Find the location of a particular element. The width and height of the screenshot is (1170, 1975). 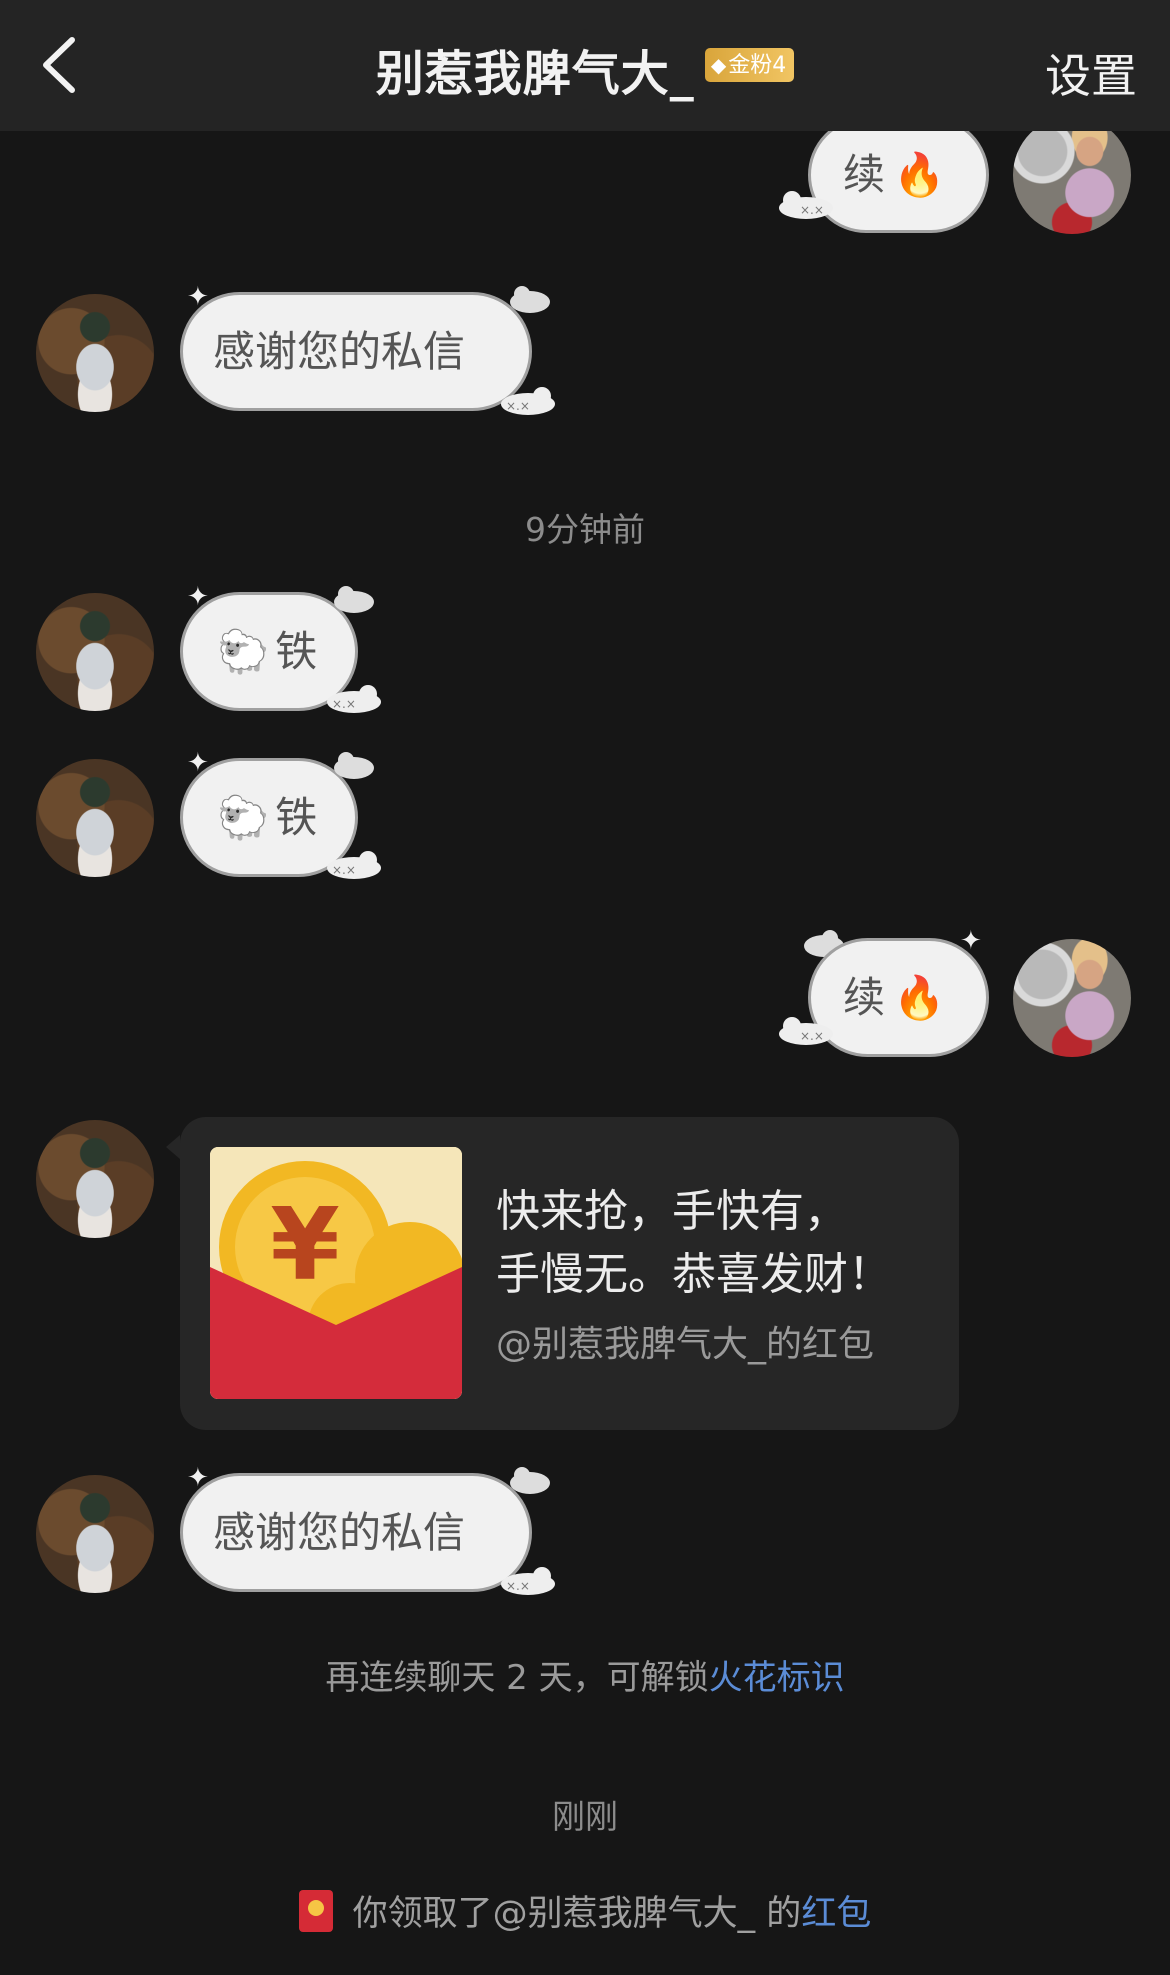

chat-title: 别惹我脾气大_ is located at coordinates (535, 74).